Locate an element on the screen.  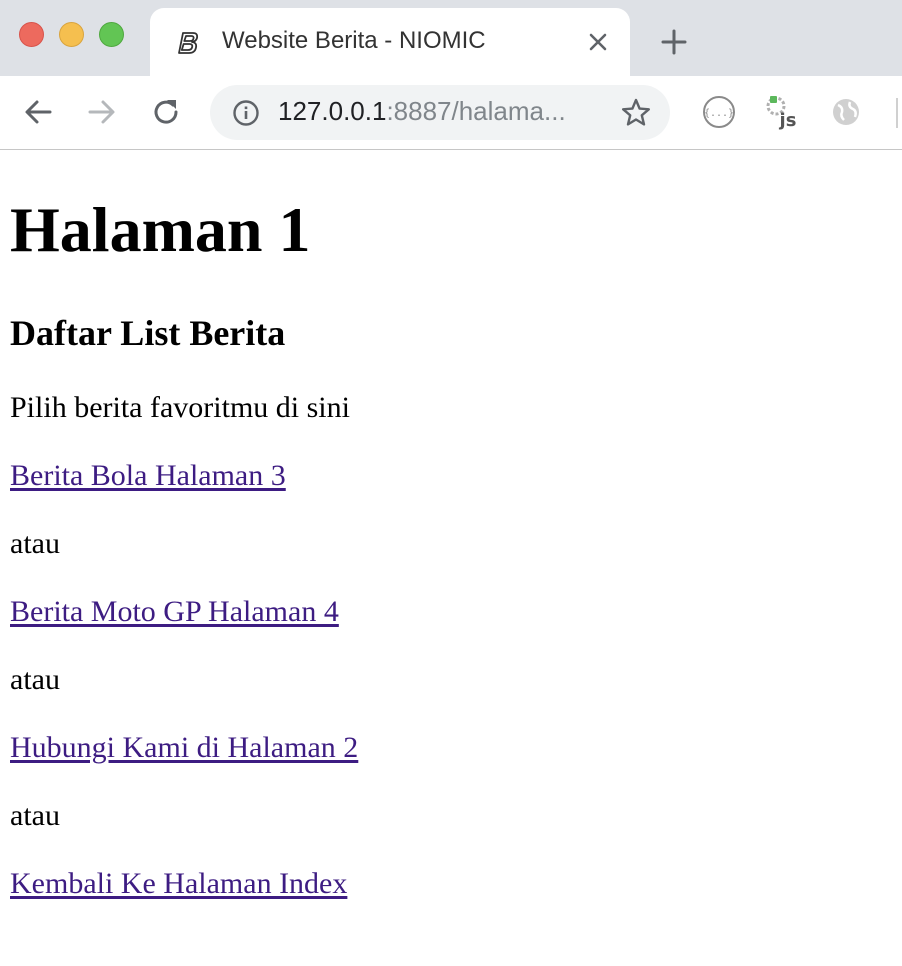
tab-close-button is located at coordinates (598, 42).